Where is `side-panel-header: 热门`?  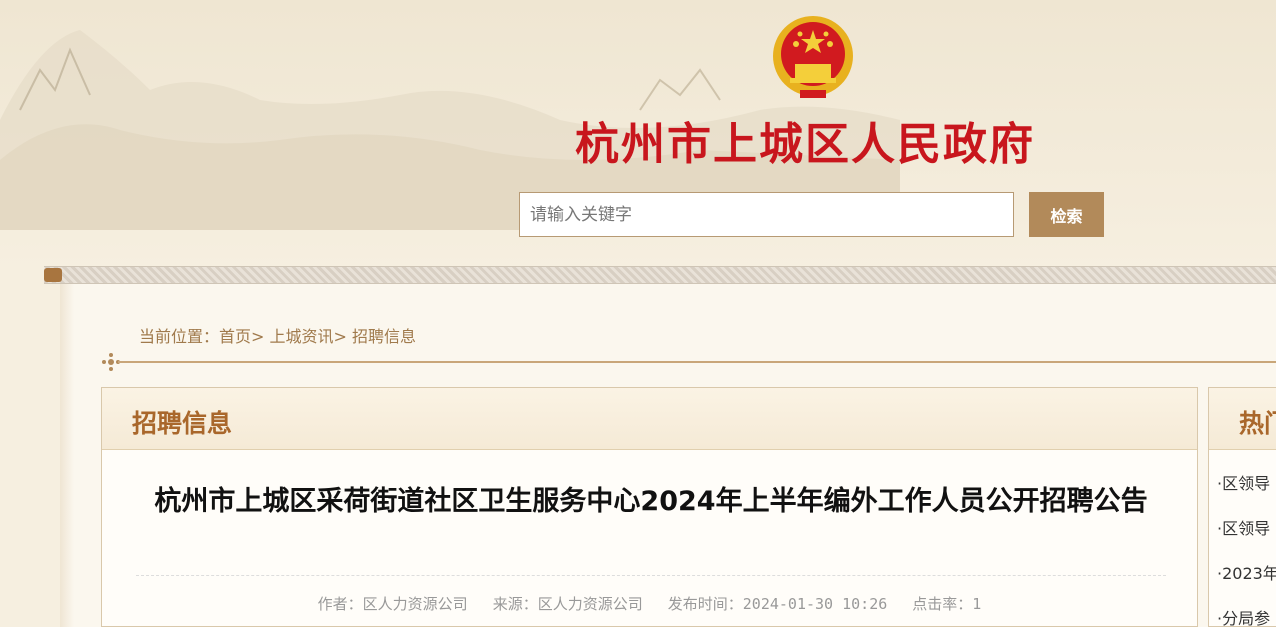
side-panel-header: 热门 is located at coordinates (1242, 419).